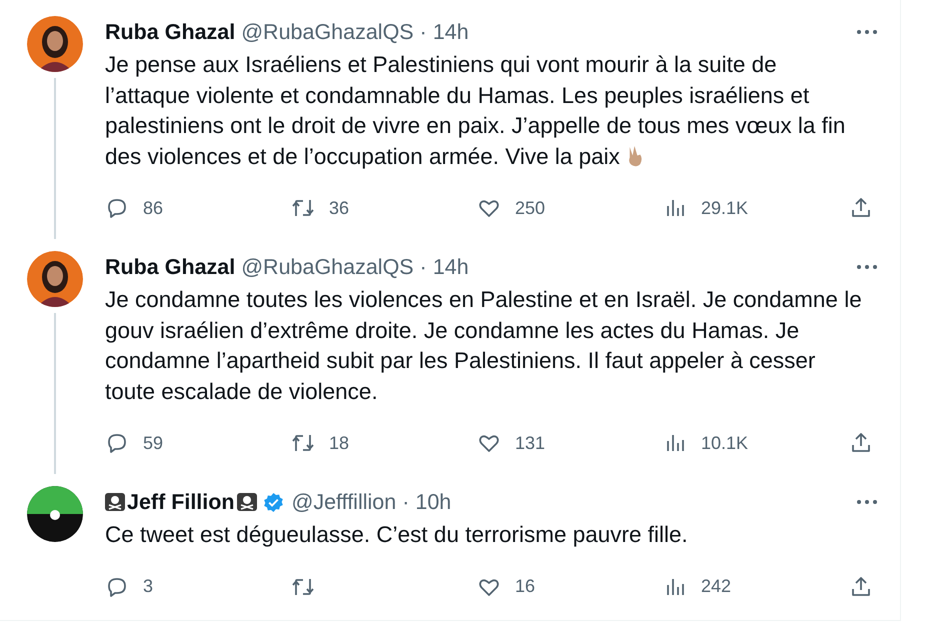 The width and height of the screenshot is (938, 634). I want to click on avatar-logo-placeholder, so click(55, 514).